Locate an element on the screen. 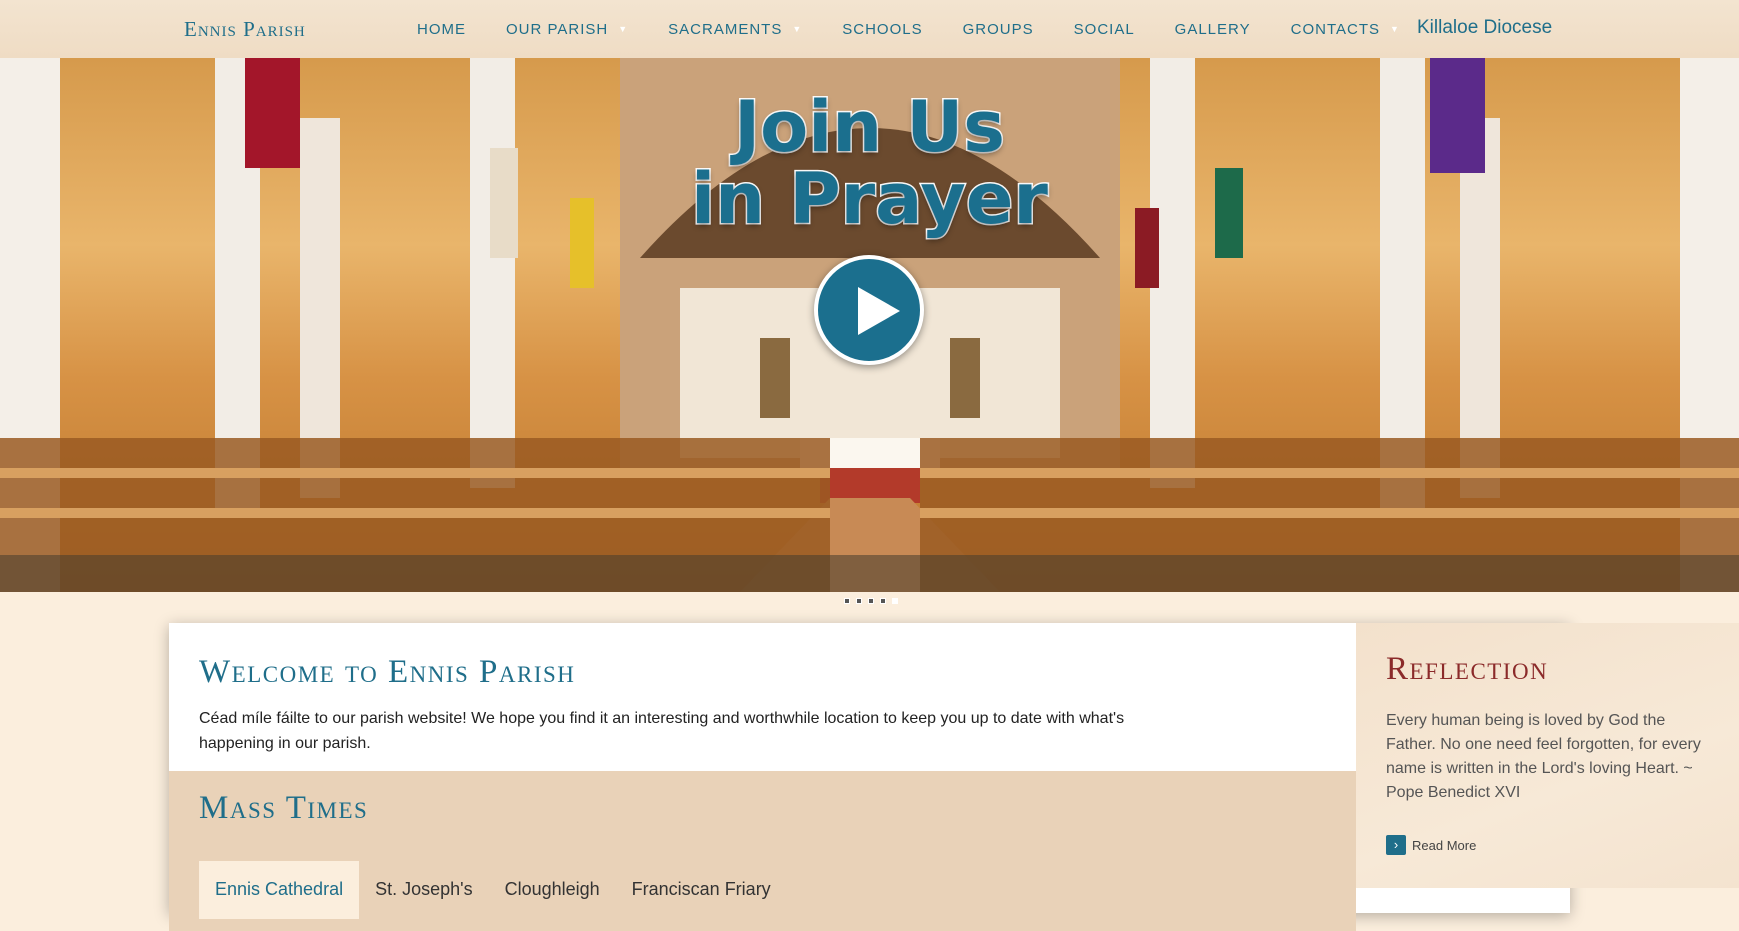  nav-label: SCHOOLS is located at coordinates (882, 29).